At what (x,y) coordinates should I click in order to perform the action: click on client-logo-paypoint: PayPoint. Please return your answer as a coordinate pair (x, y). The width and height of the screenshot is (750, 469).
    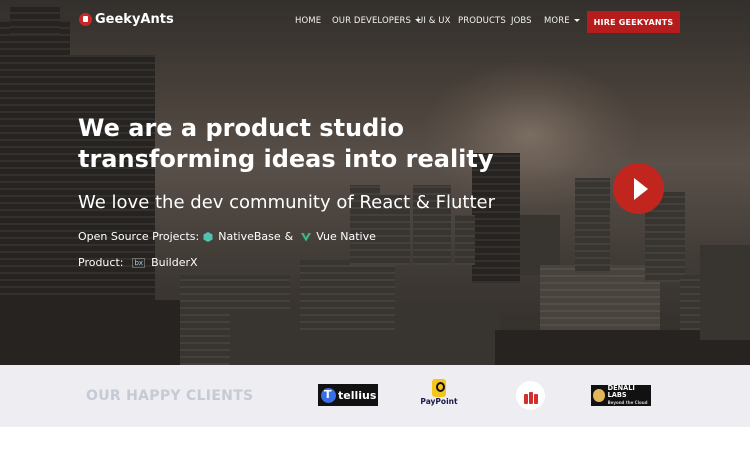
    Looking at the image, I should click on (439, 396).